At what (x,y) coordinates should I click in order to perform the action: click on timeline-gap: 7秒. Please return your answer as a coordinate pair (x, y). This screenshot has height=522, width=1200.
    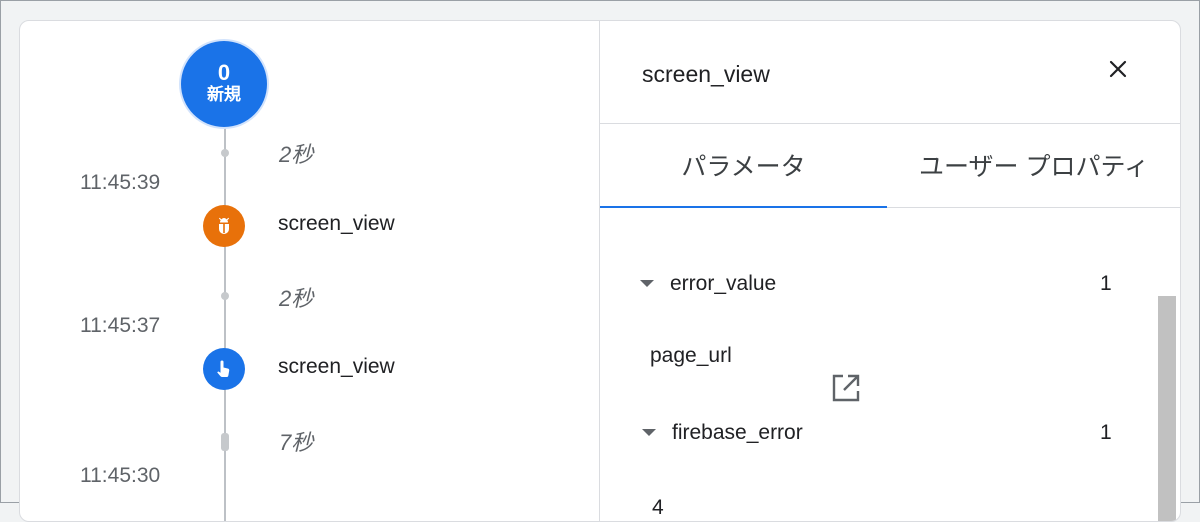
    Looking at the image, I should click on (296, 442).